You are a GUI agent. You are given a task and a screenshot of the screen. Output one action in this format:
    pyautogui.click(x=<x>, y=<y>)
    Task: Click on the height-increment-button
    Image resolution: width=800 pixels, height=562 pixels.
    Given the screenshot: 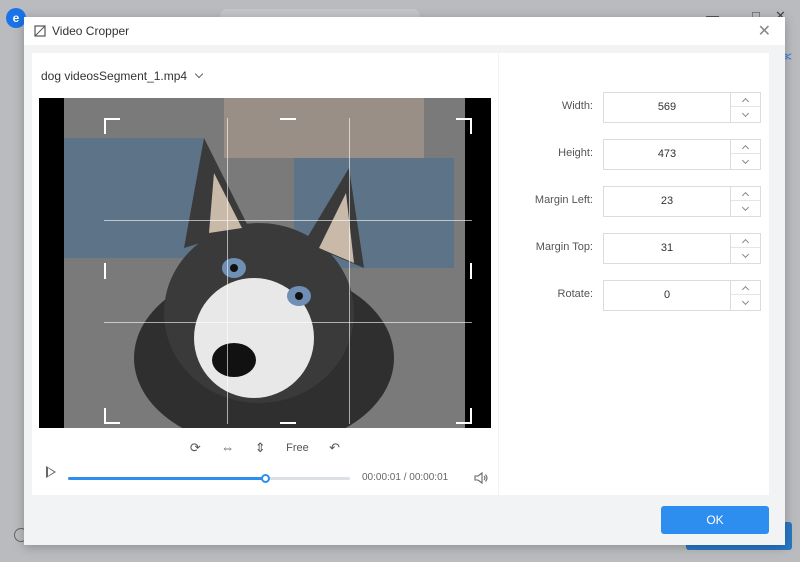 What is the action you would take?
    pyautogui.click(x=745, y=147)
    